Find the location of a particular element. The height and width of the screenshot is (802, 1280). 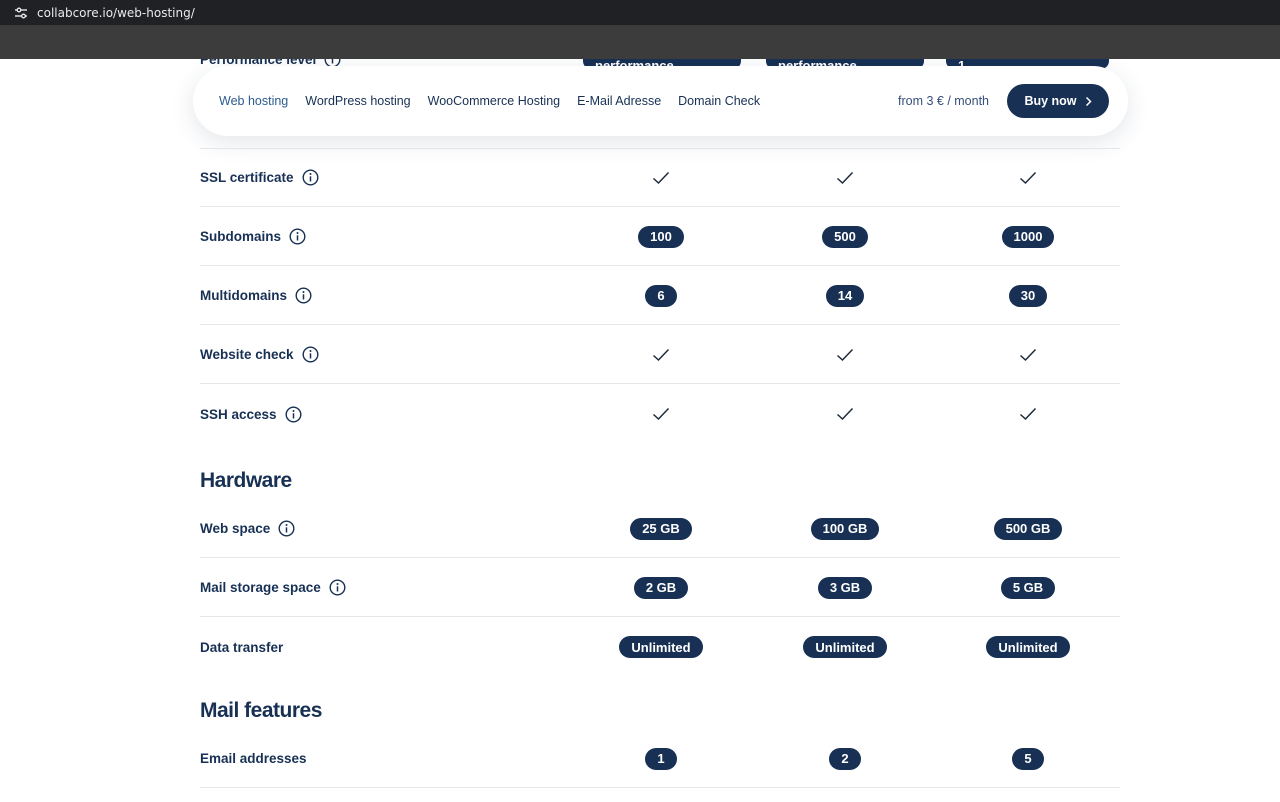

value-badge: 2 is located at coordinates (845, 758).